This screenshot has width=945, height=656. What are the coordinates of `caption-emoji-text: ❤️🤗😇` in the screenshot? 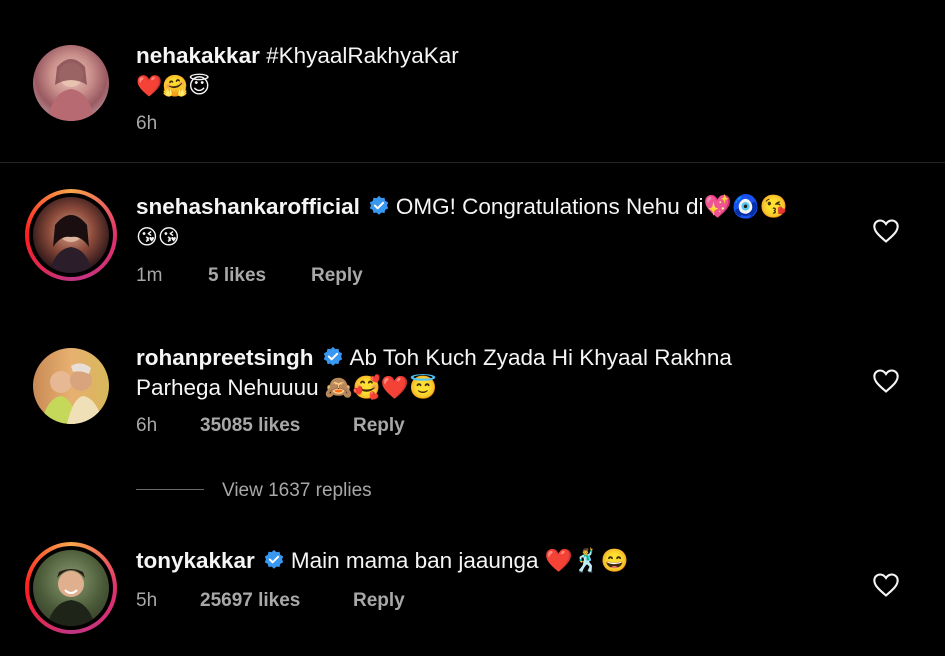 It's located at (173, 86).